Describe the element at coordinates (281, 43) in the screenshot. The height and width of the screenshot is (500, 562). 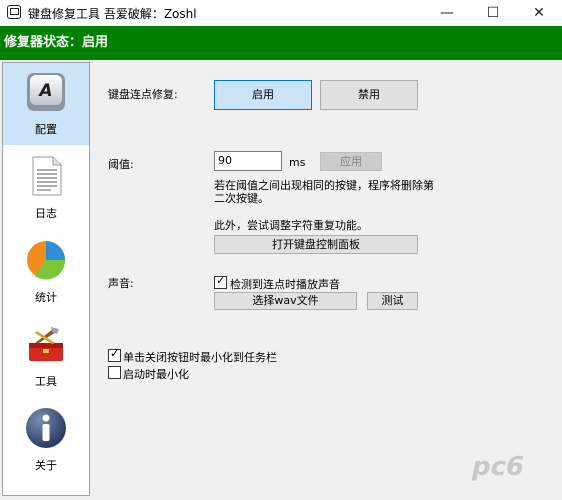
I see `status-banner: 修复器状态：启用` at that location.